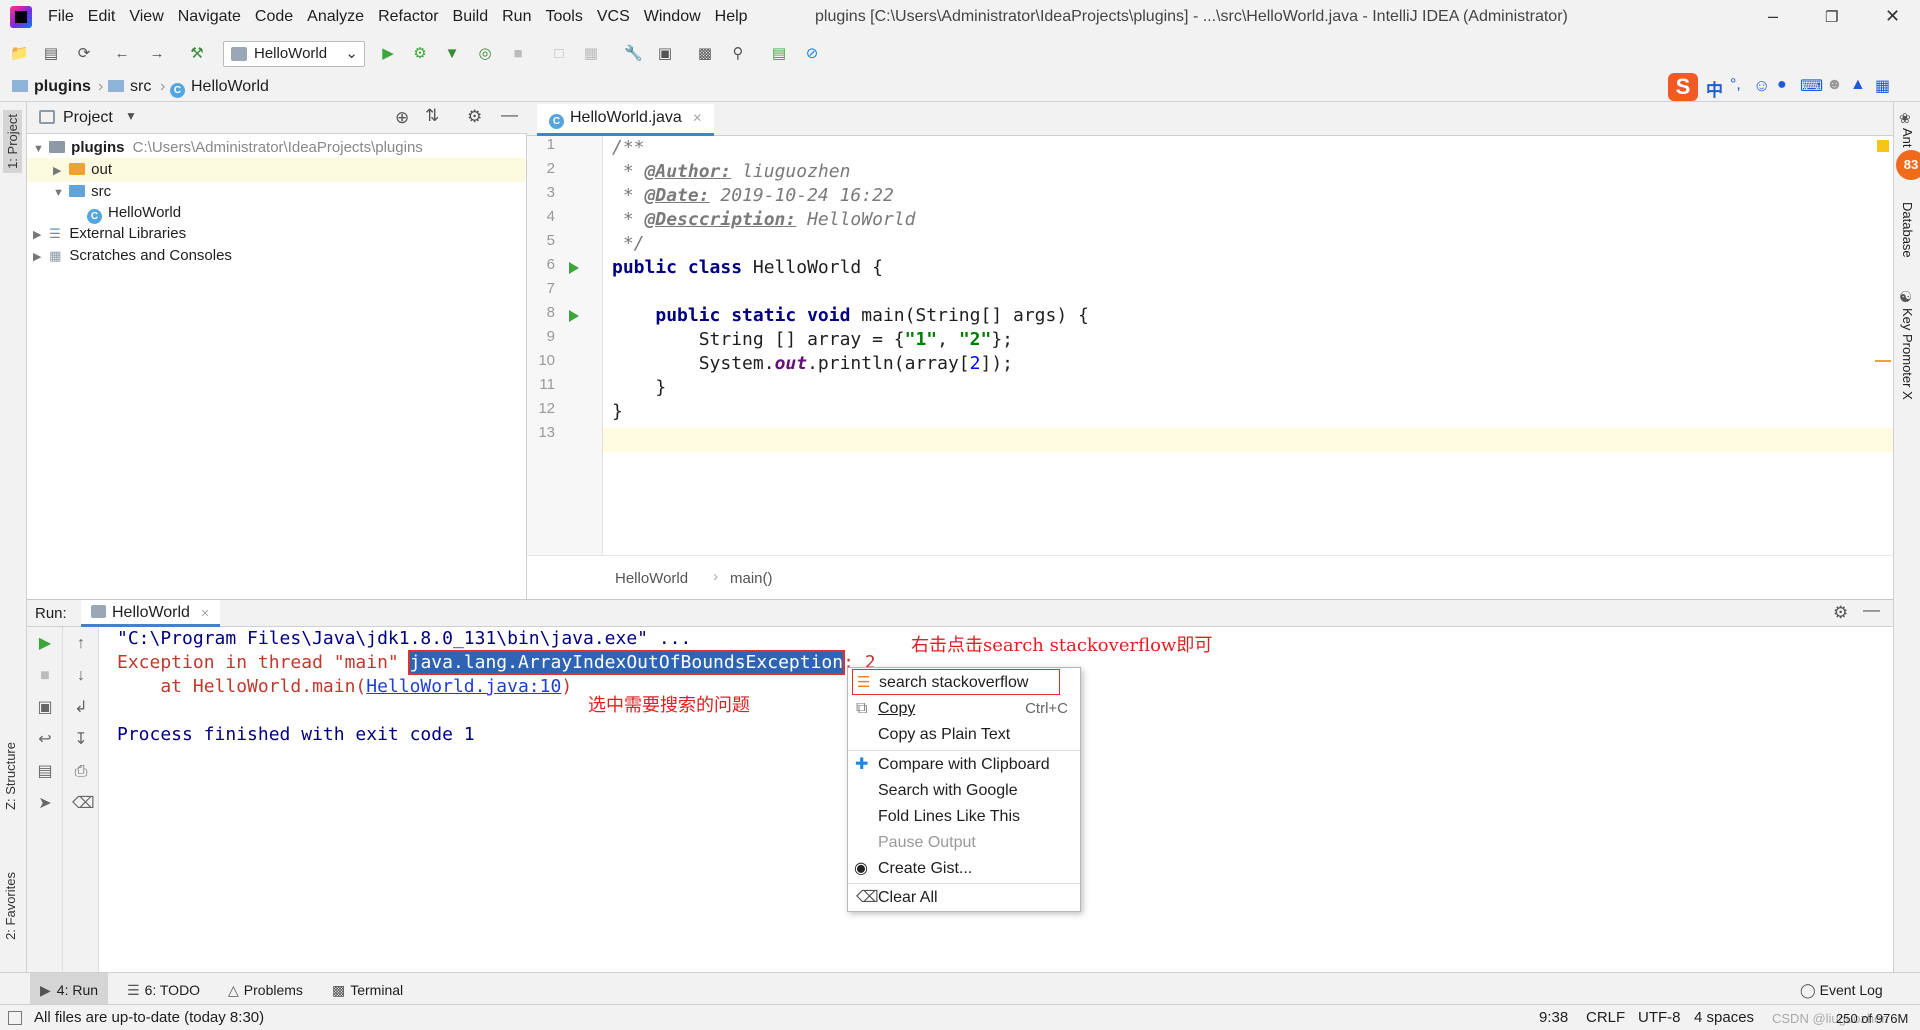  I want to click on minimize-icon: –, so click(1773, 16).